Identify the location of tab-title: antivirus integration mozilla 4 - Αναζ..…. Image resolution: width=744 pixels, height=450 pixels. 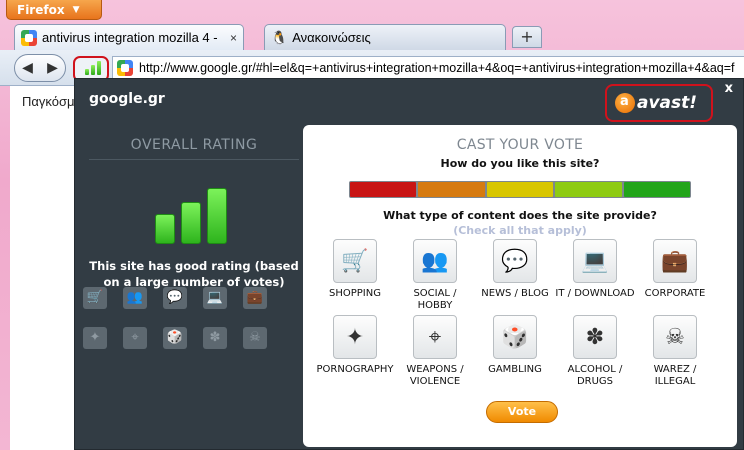
(131, 37).